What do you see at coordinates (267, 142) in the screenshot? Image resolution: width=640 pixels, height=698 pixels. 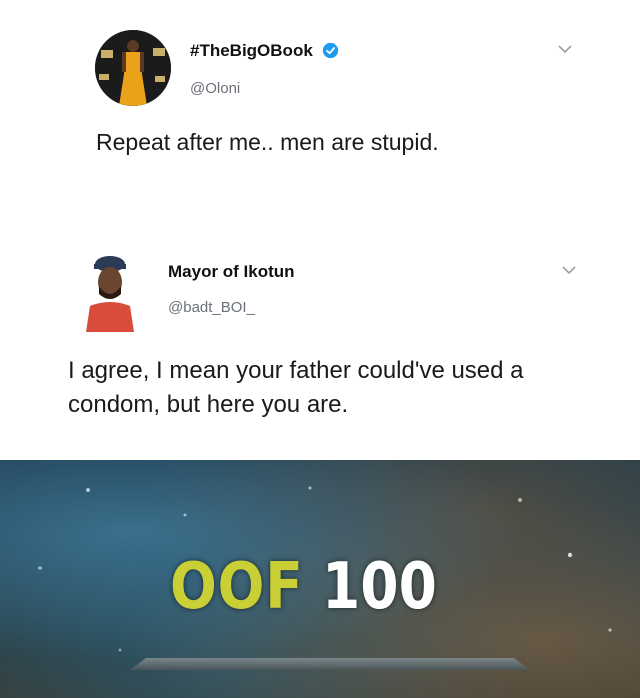 I see `tweet-text: Repeat after me.. men are stupid.` at bounding box center [267, 142].